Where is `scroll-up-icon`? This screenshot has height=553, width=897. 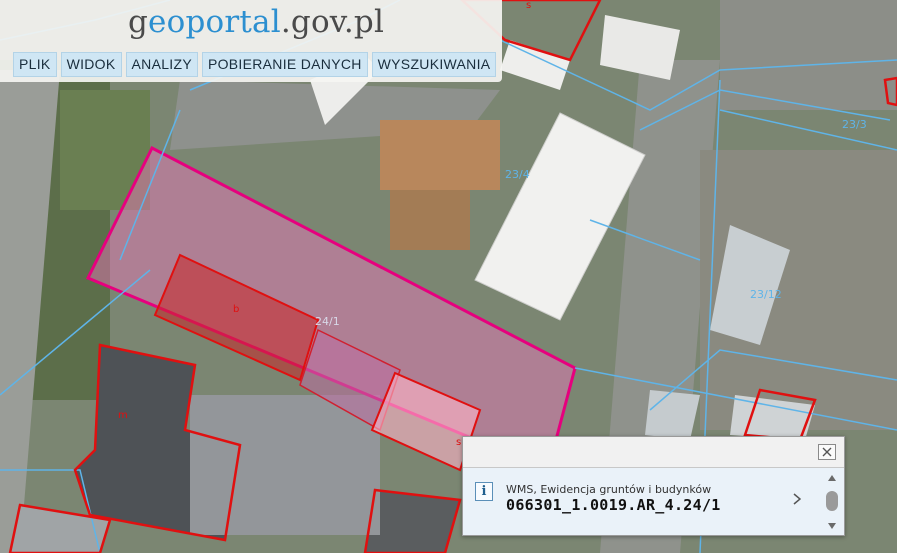
scroll-up-icon is located at coordinates (832, 478).